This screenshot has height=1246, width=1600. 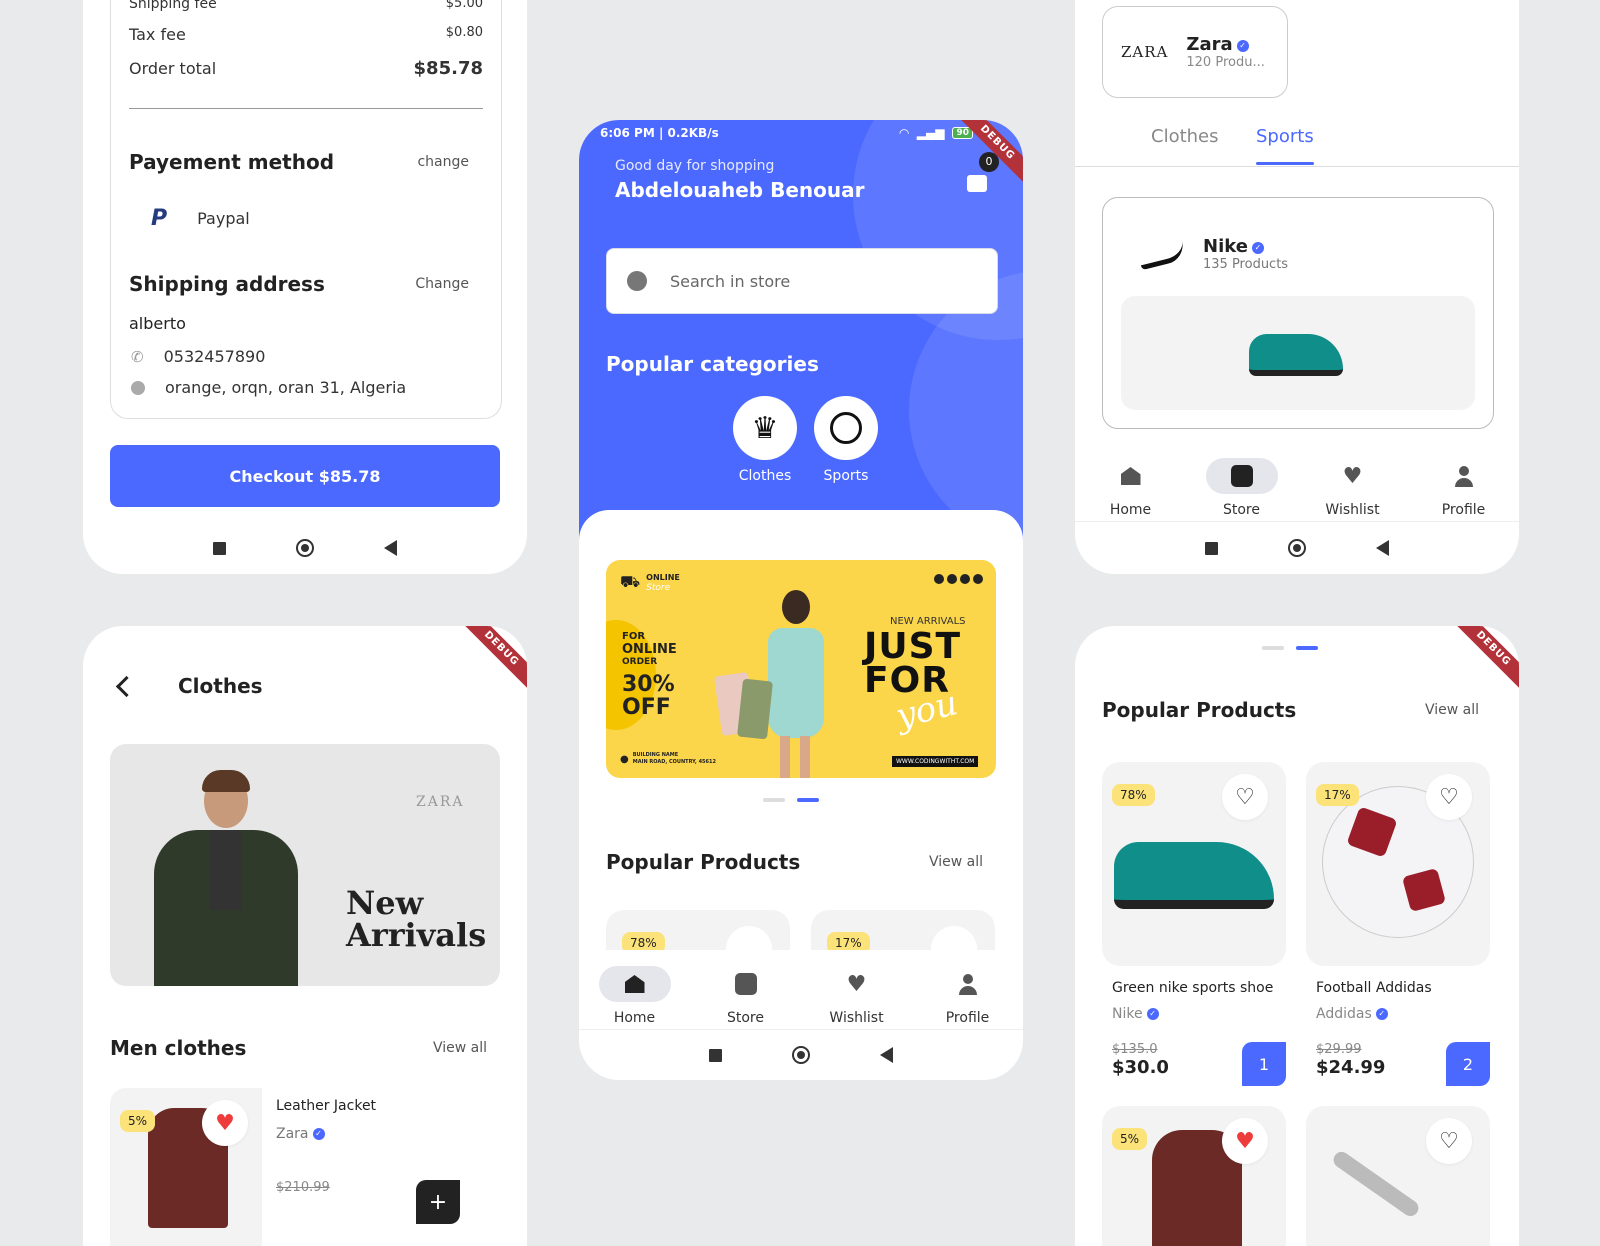 What do you see at coordinates (305, 476) in the screenshot?
I see `checkout-button: Checkout $85.78` at bounding box center [305, 476].